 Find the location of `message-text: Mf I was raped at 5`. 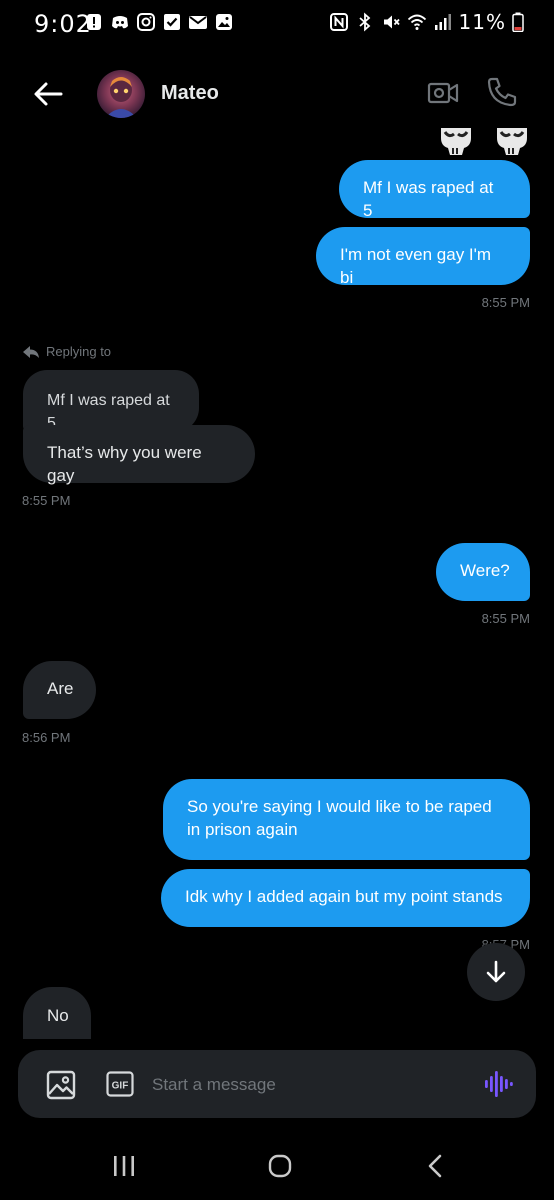

message-text: Mf I was raped at 5 is located at coordinates (428, 199).